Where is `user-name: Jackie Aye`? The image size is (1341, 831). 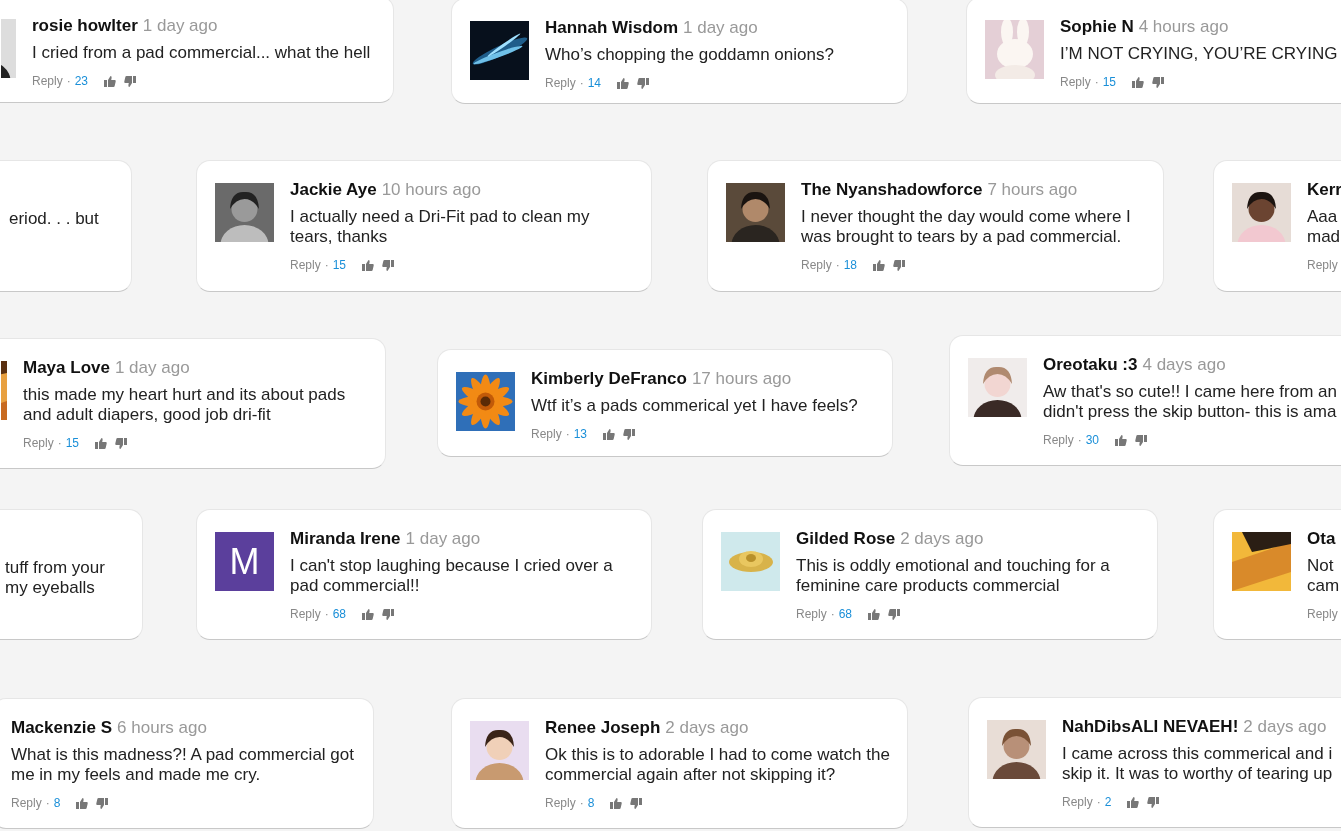
user-name: Jackie Aye is located at coordinates (333, 190).